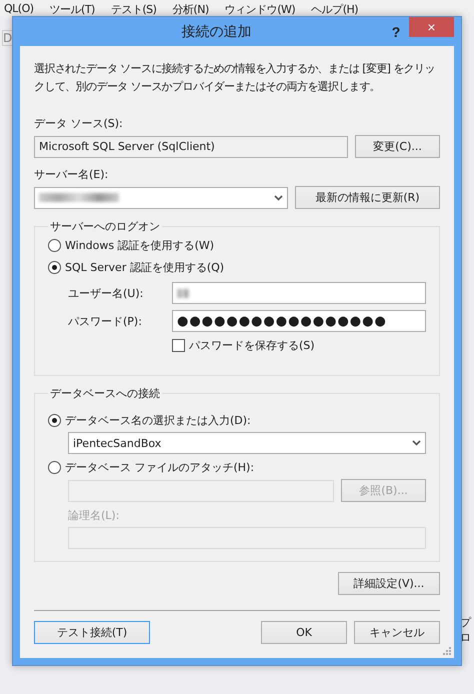  Describe the element at coordinates (129, 9) in the screenshot. I see `menu-item: テスト(S)` at that location.